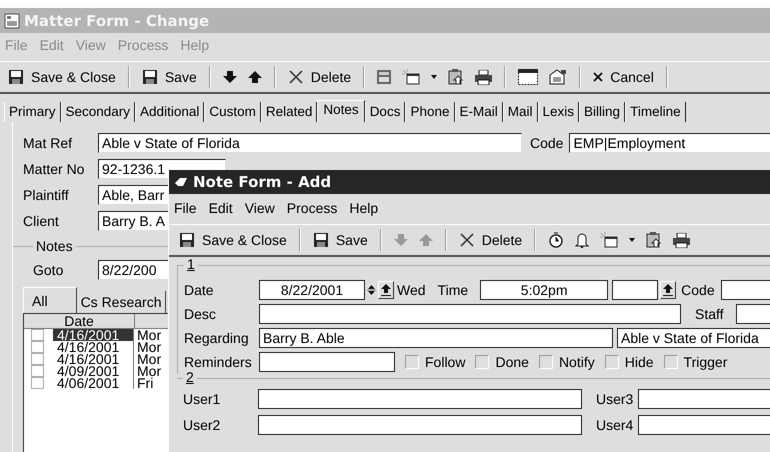 This screenshot has height=452, width=770. Describe the element at coordinates (93, 371) in the screenshot. I see `list-cell: 4/09/2001` at that location.